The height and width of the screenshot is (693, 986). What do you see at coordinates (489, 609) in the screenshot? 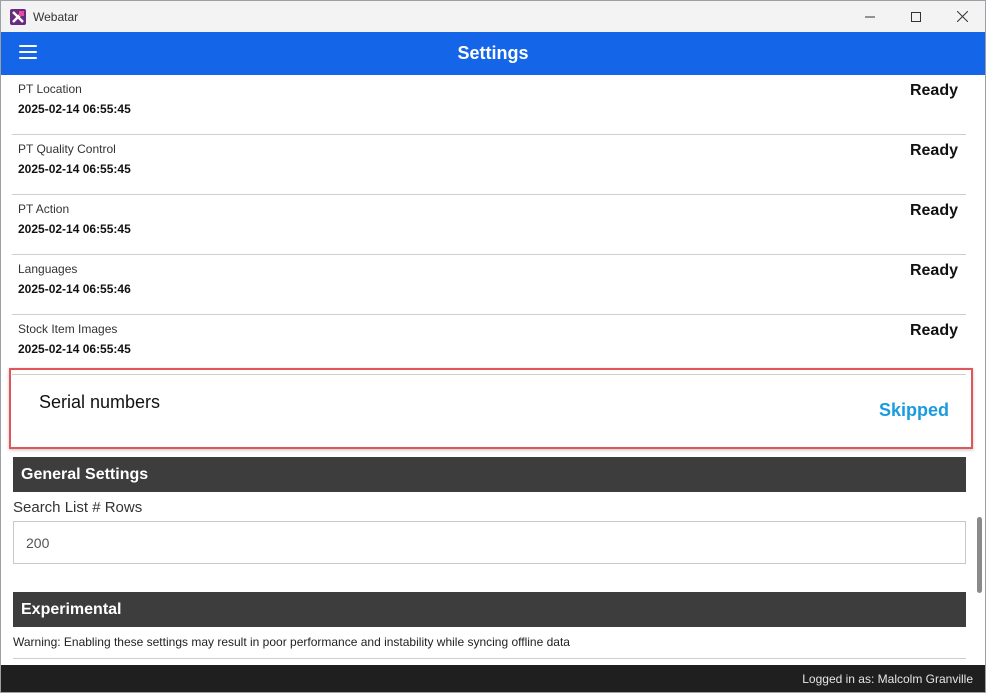
I see `experimental-header: Experimental` at bounding box center [489, 609].